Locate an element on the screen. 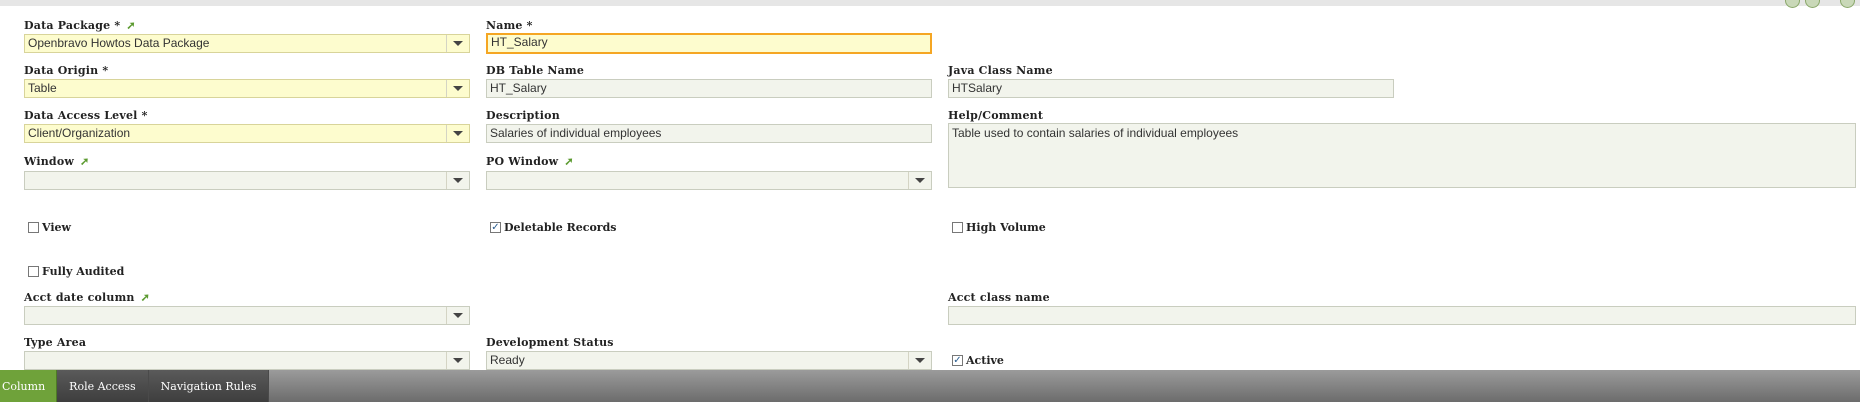  java-class-name-input: HTSalary is located at coordinates (1171, 88).